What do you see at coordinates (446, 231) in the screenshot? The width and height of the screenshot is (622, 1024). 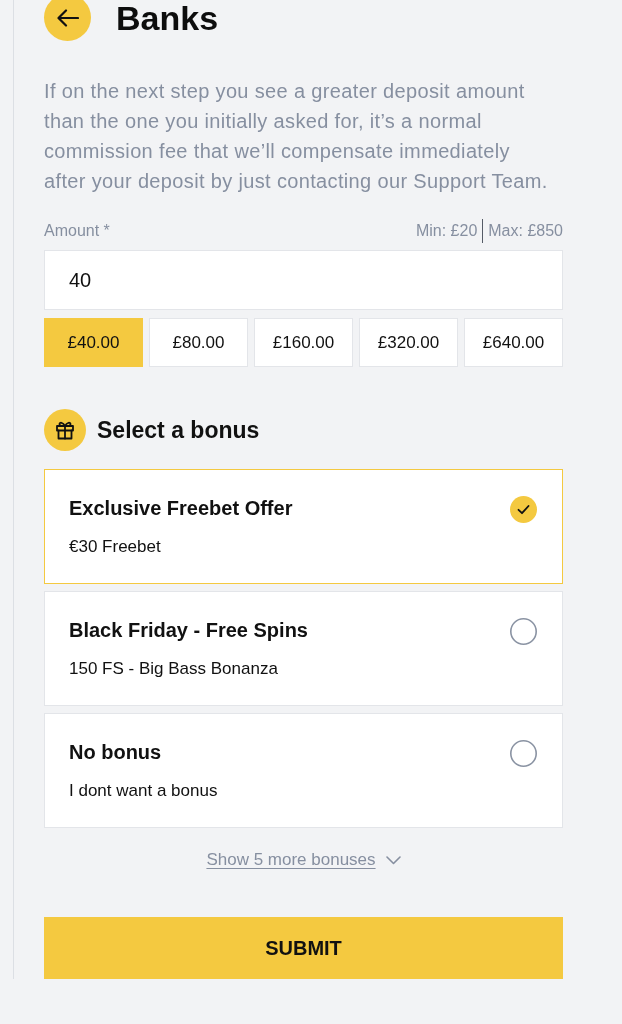 I see `min-limit: Min: £20` at bounding box center [446, 231].